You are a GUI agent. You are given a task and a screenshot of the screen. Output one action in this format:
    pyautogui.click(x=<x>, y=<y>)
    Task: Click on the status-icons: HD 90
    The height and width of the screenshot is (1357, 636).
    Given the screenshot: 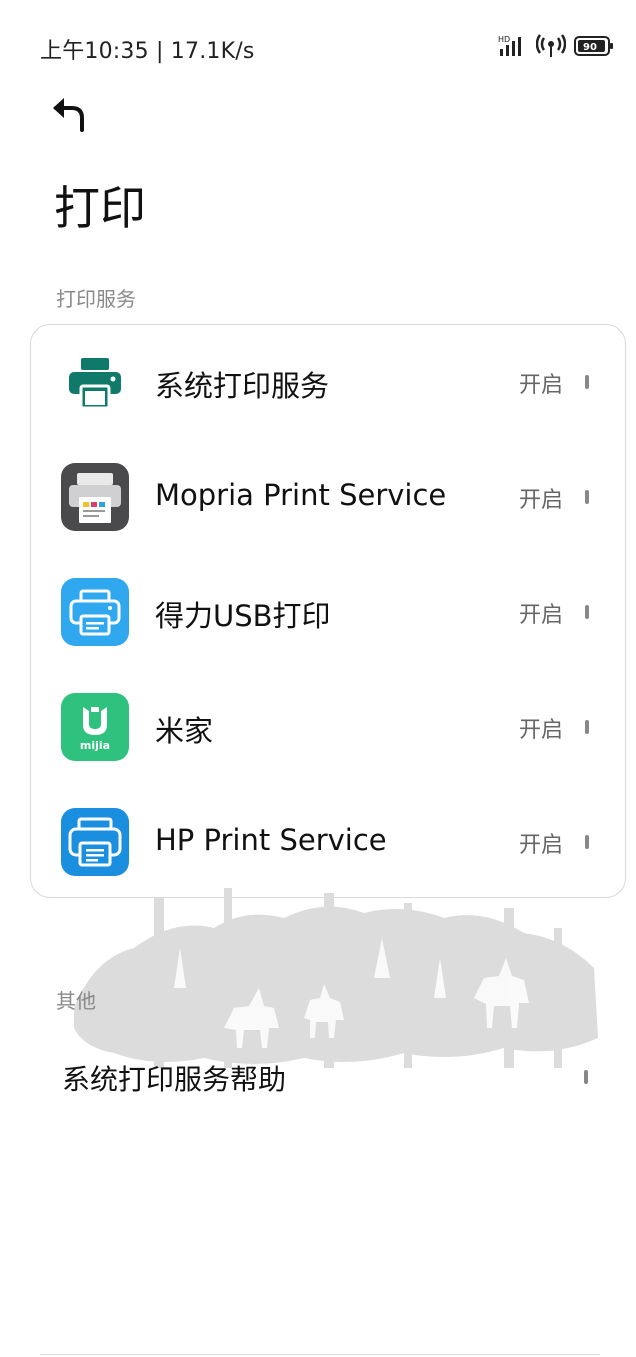 What is the action you would take?
    pyautogui.click(x=556, y=46)
    